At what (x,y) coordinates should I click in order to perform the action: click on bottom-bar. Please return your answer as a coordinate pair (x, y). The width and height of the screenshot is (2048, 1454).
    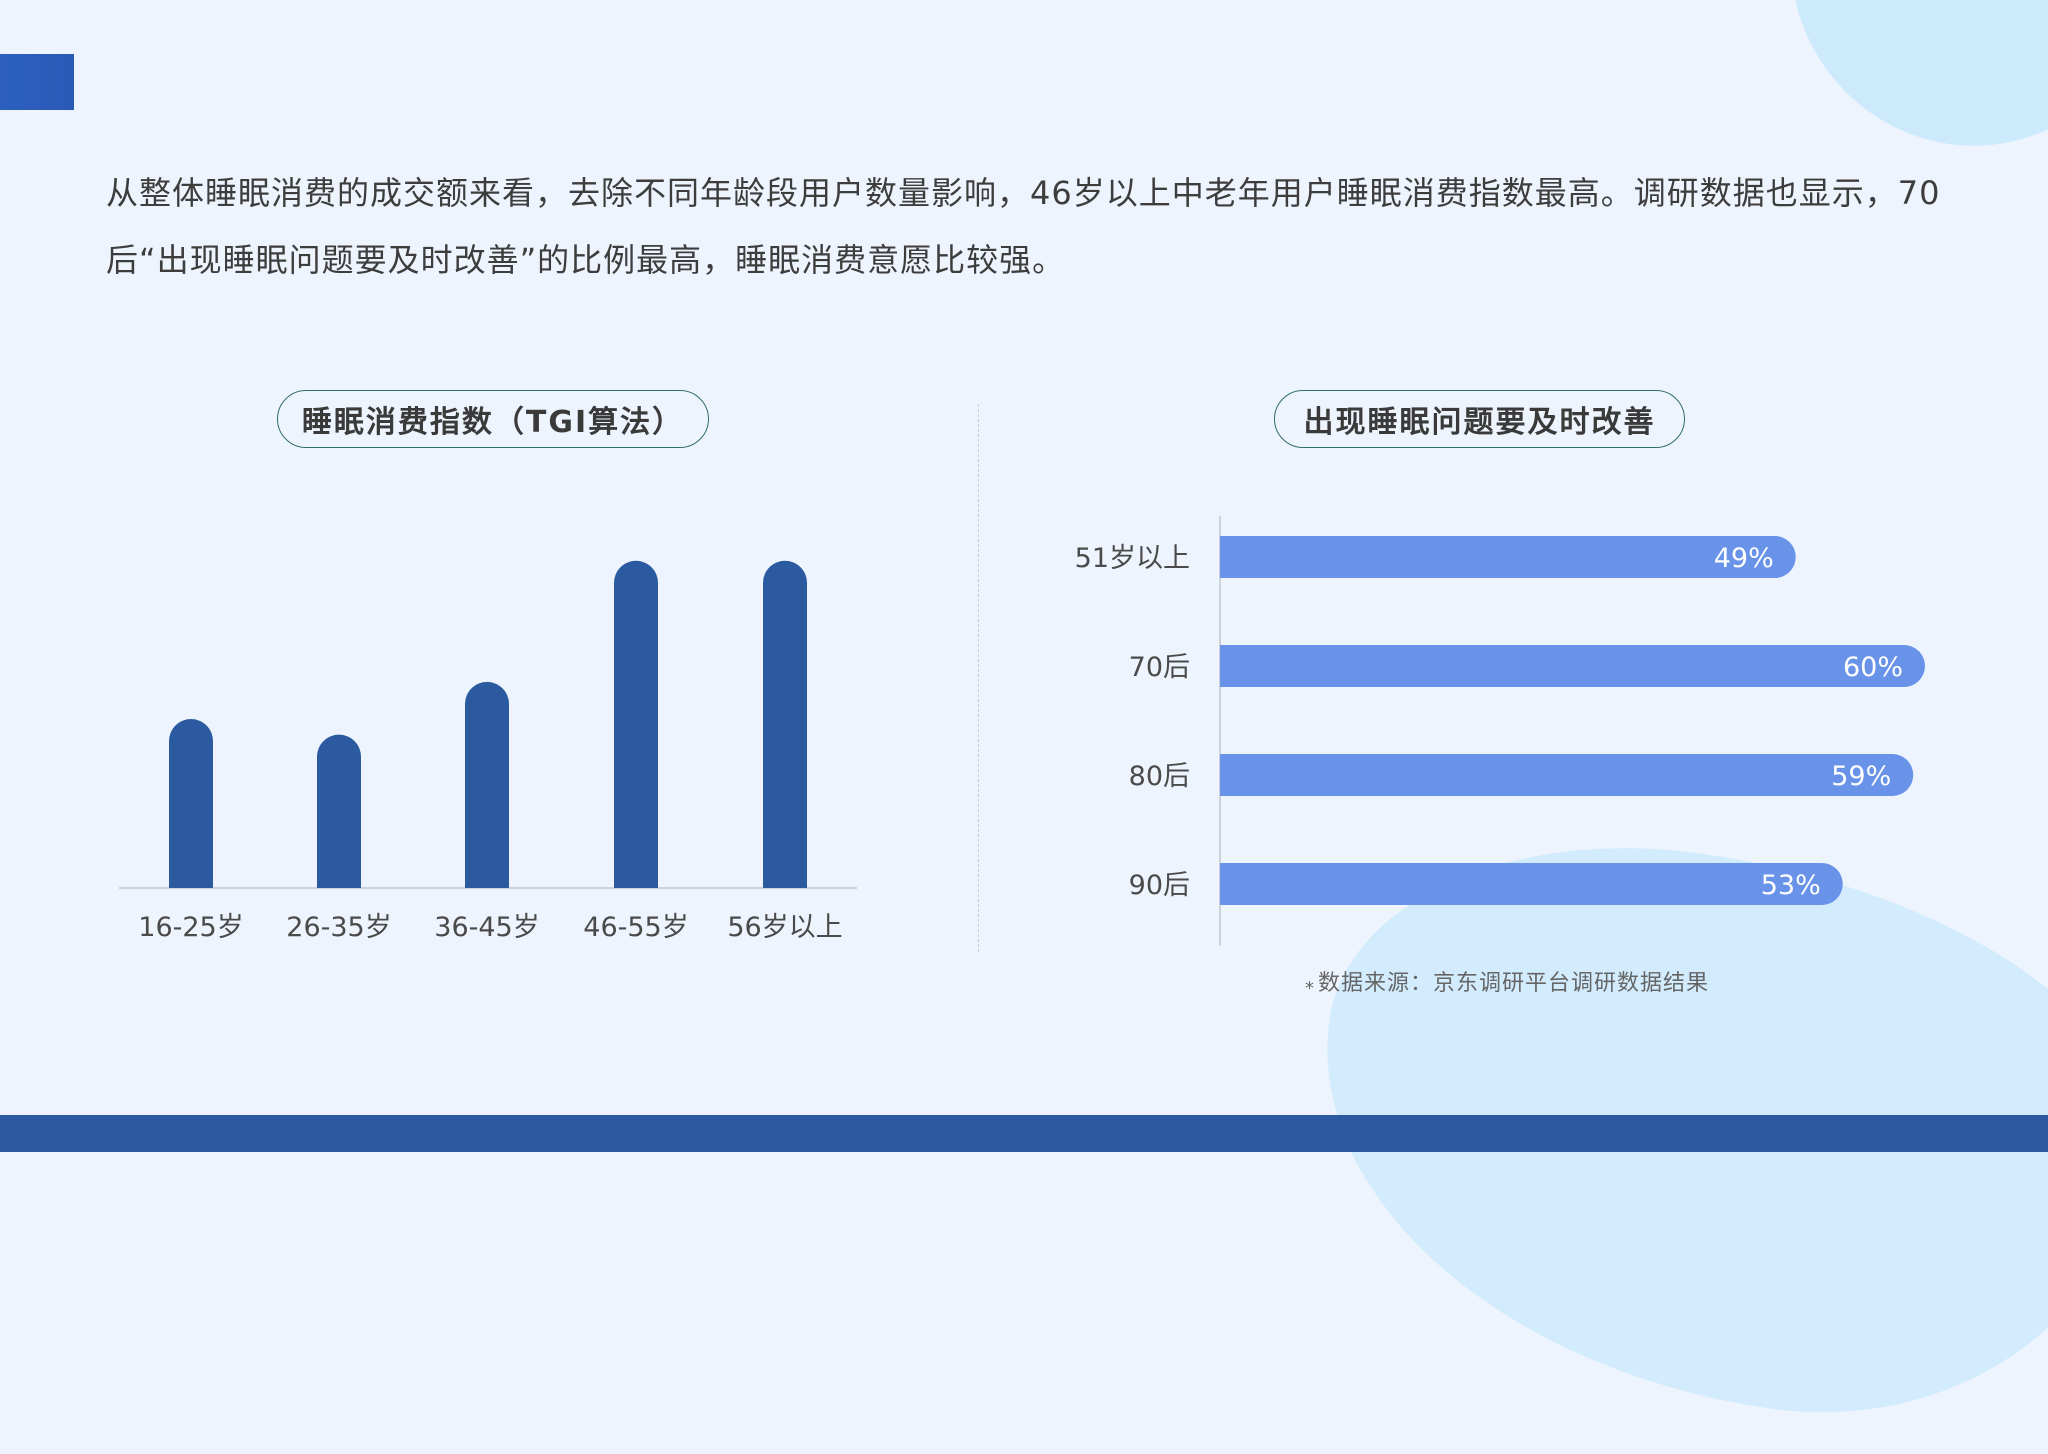
    Looking at the image, I should click on (1024, 1133).